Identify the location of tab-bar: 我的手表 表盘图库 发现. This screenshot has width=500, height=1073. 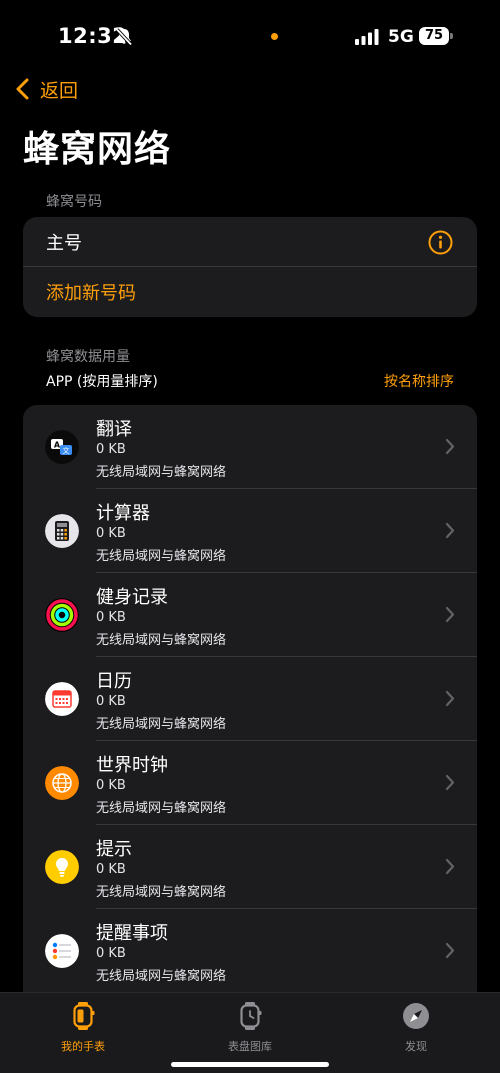
(250, 1032).